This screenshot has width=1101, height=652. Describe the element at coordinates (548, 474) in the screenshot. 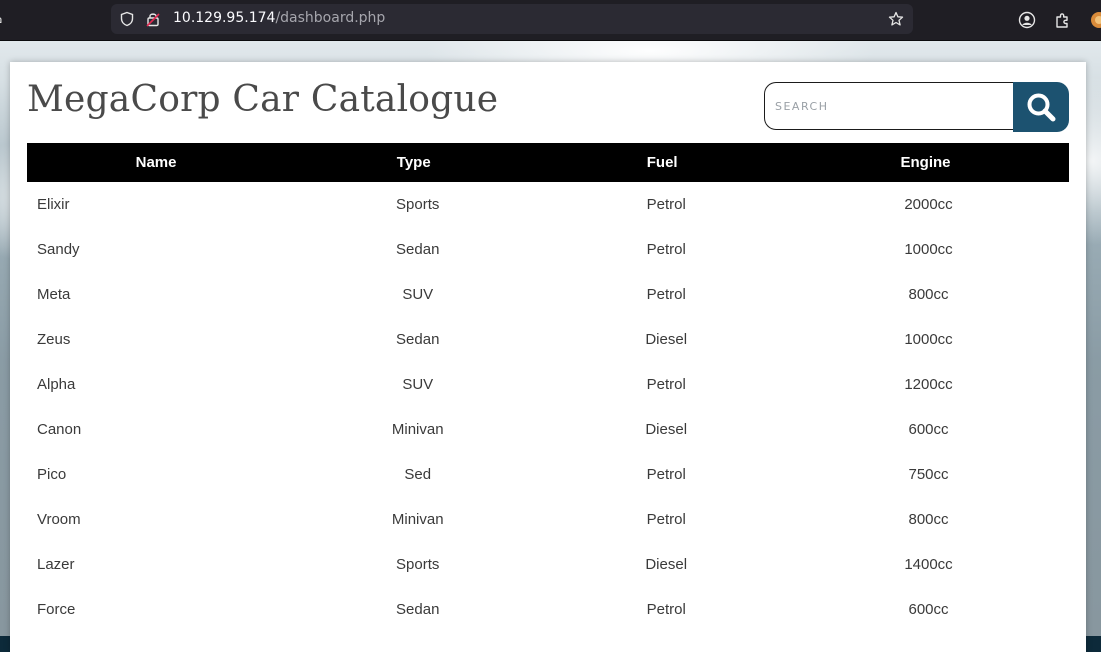

I see `table-row: Pico Sed Petrol 750cc` at that location.